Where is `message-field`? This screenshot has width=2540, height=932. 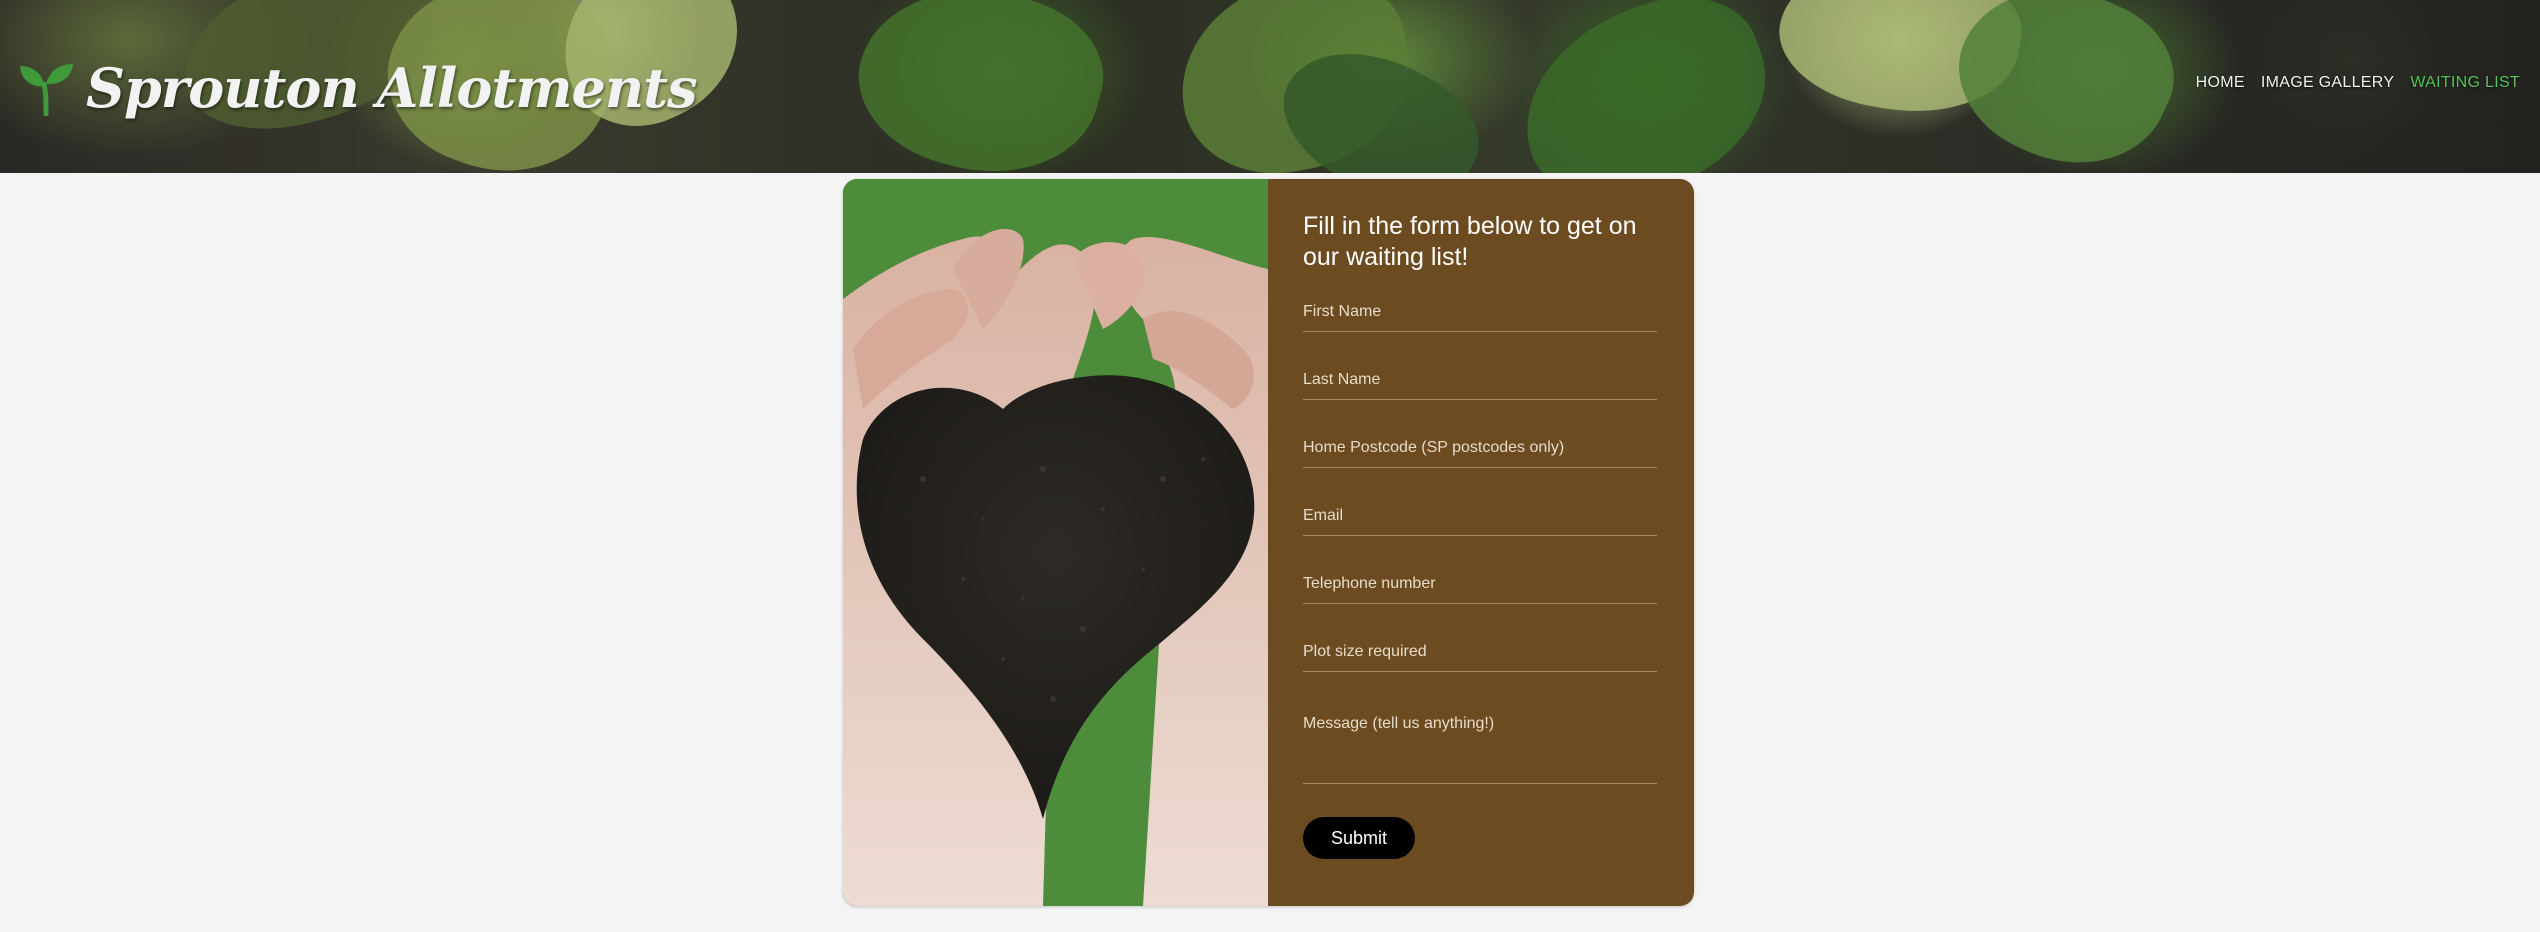
message-field is located at coordinates (1480, 744).